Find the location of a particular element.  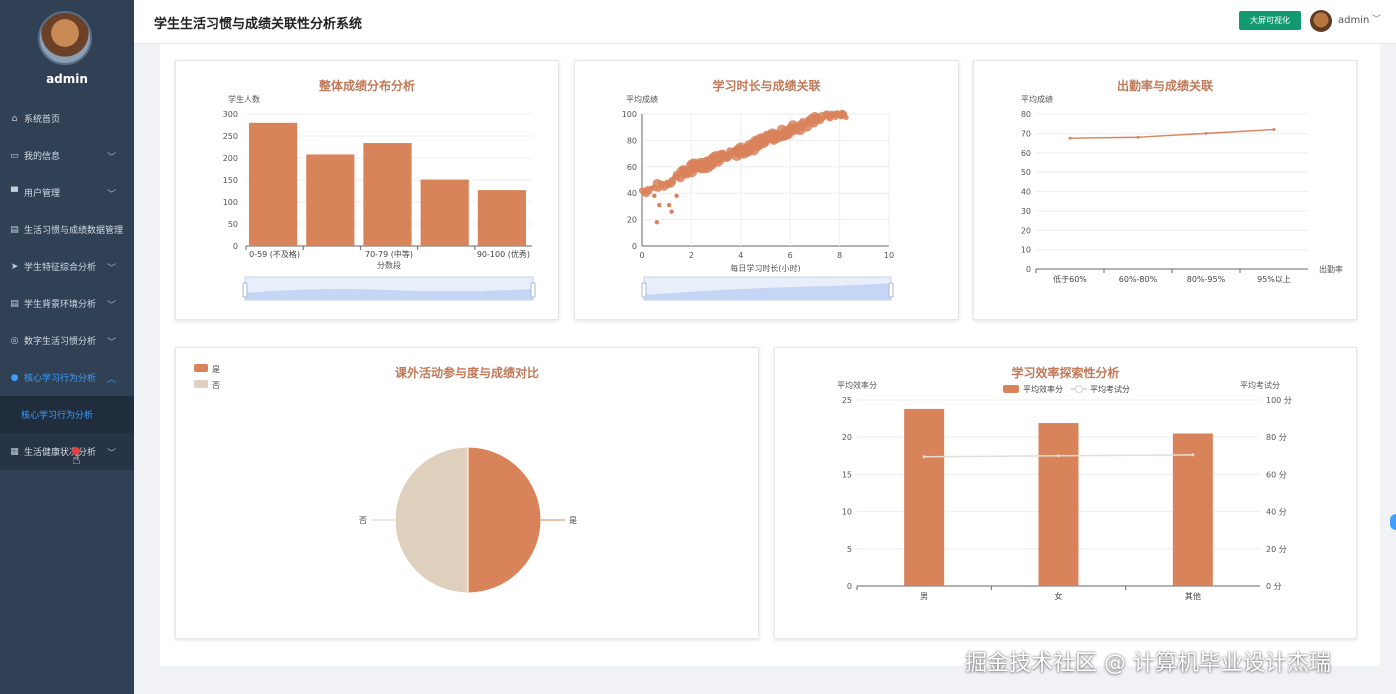

sidebar-subitem-core-learning: 核心学习行为分析 is located at coordinates (67, 414).